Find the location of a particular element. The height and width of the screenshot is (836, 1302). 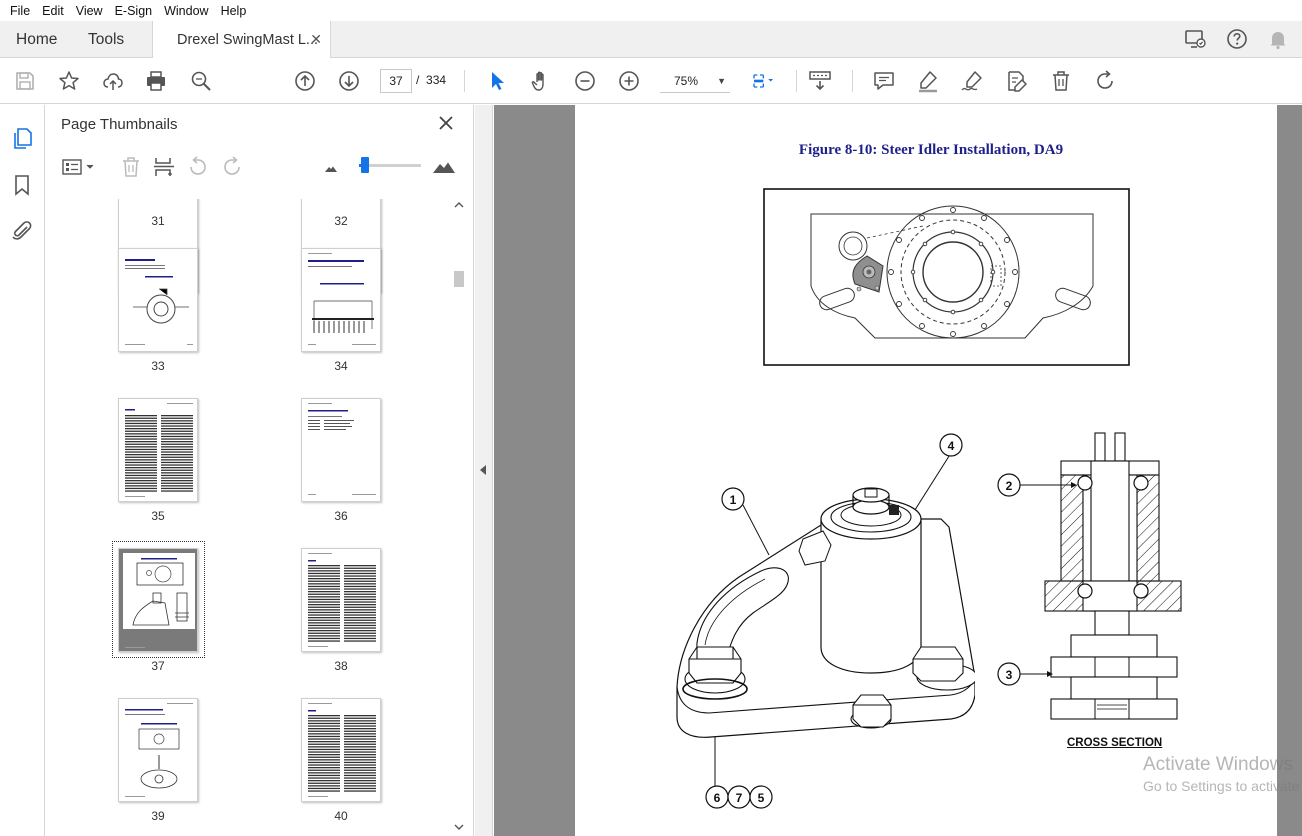

share-screen-icon is located at coordinates (1195, 39).